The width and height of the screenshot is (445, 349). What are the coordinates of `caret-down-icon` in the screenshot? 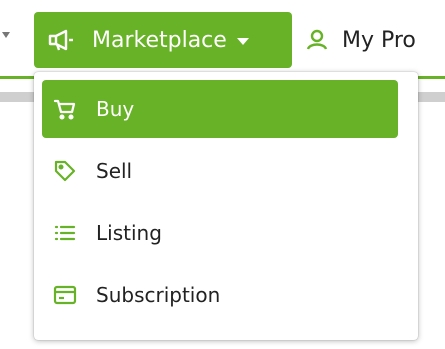 It's located at (242, 41).